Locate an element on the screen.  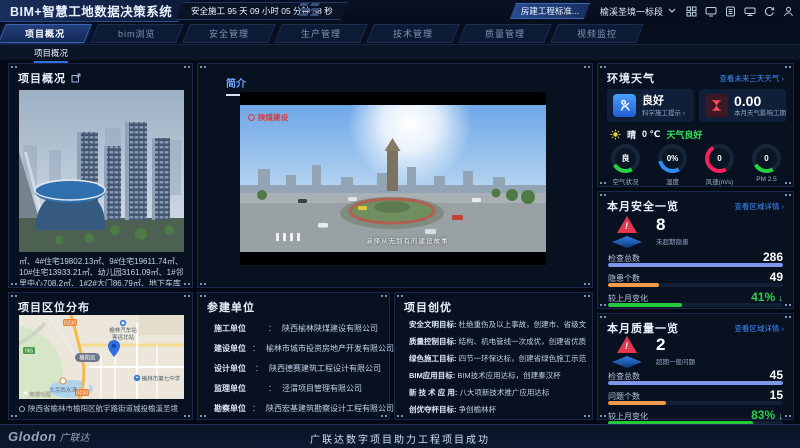
list-item: 建设单位：榆林市城市投资房地产开发有限公司 is located at coordinates (304, 348).